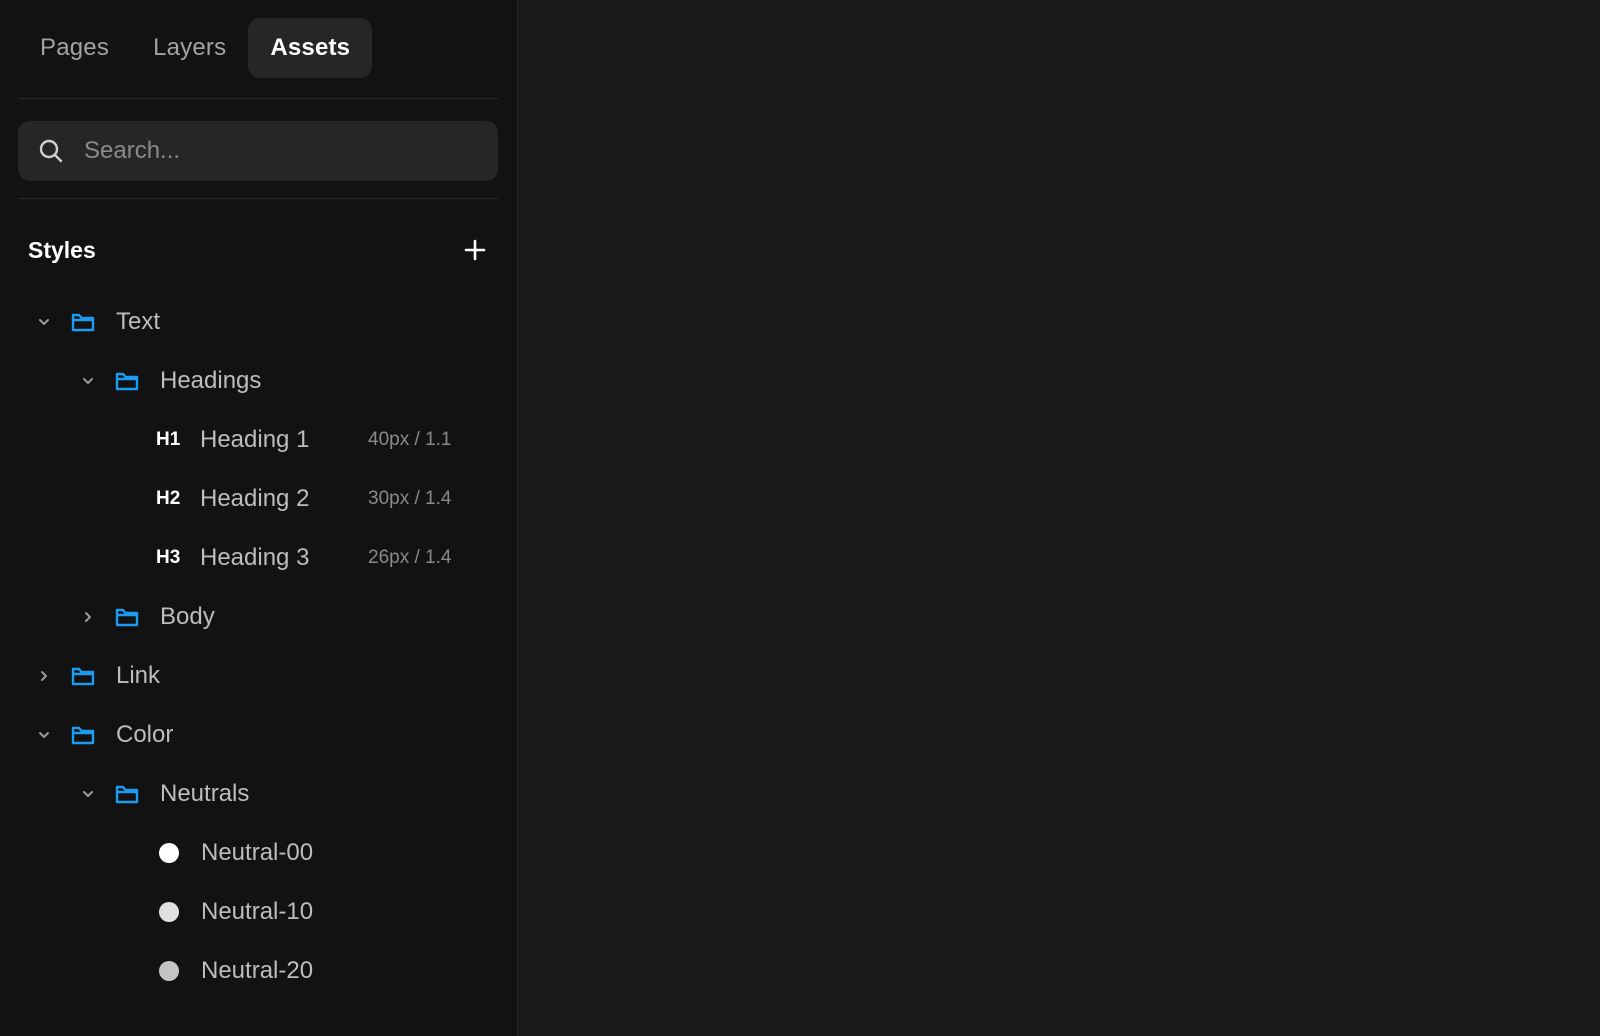 The image size is (1600, 1036). I want to click on tree-item-label: Neutrals, so click(205, 793).